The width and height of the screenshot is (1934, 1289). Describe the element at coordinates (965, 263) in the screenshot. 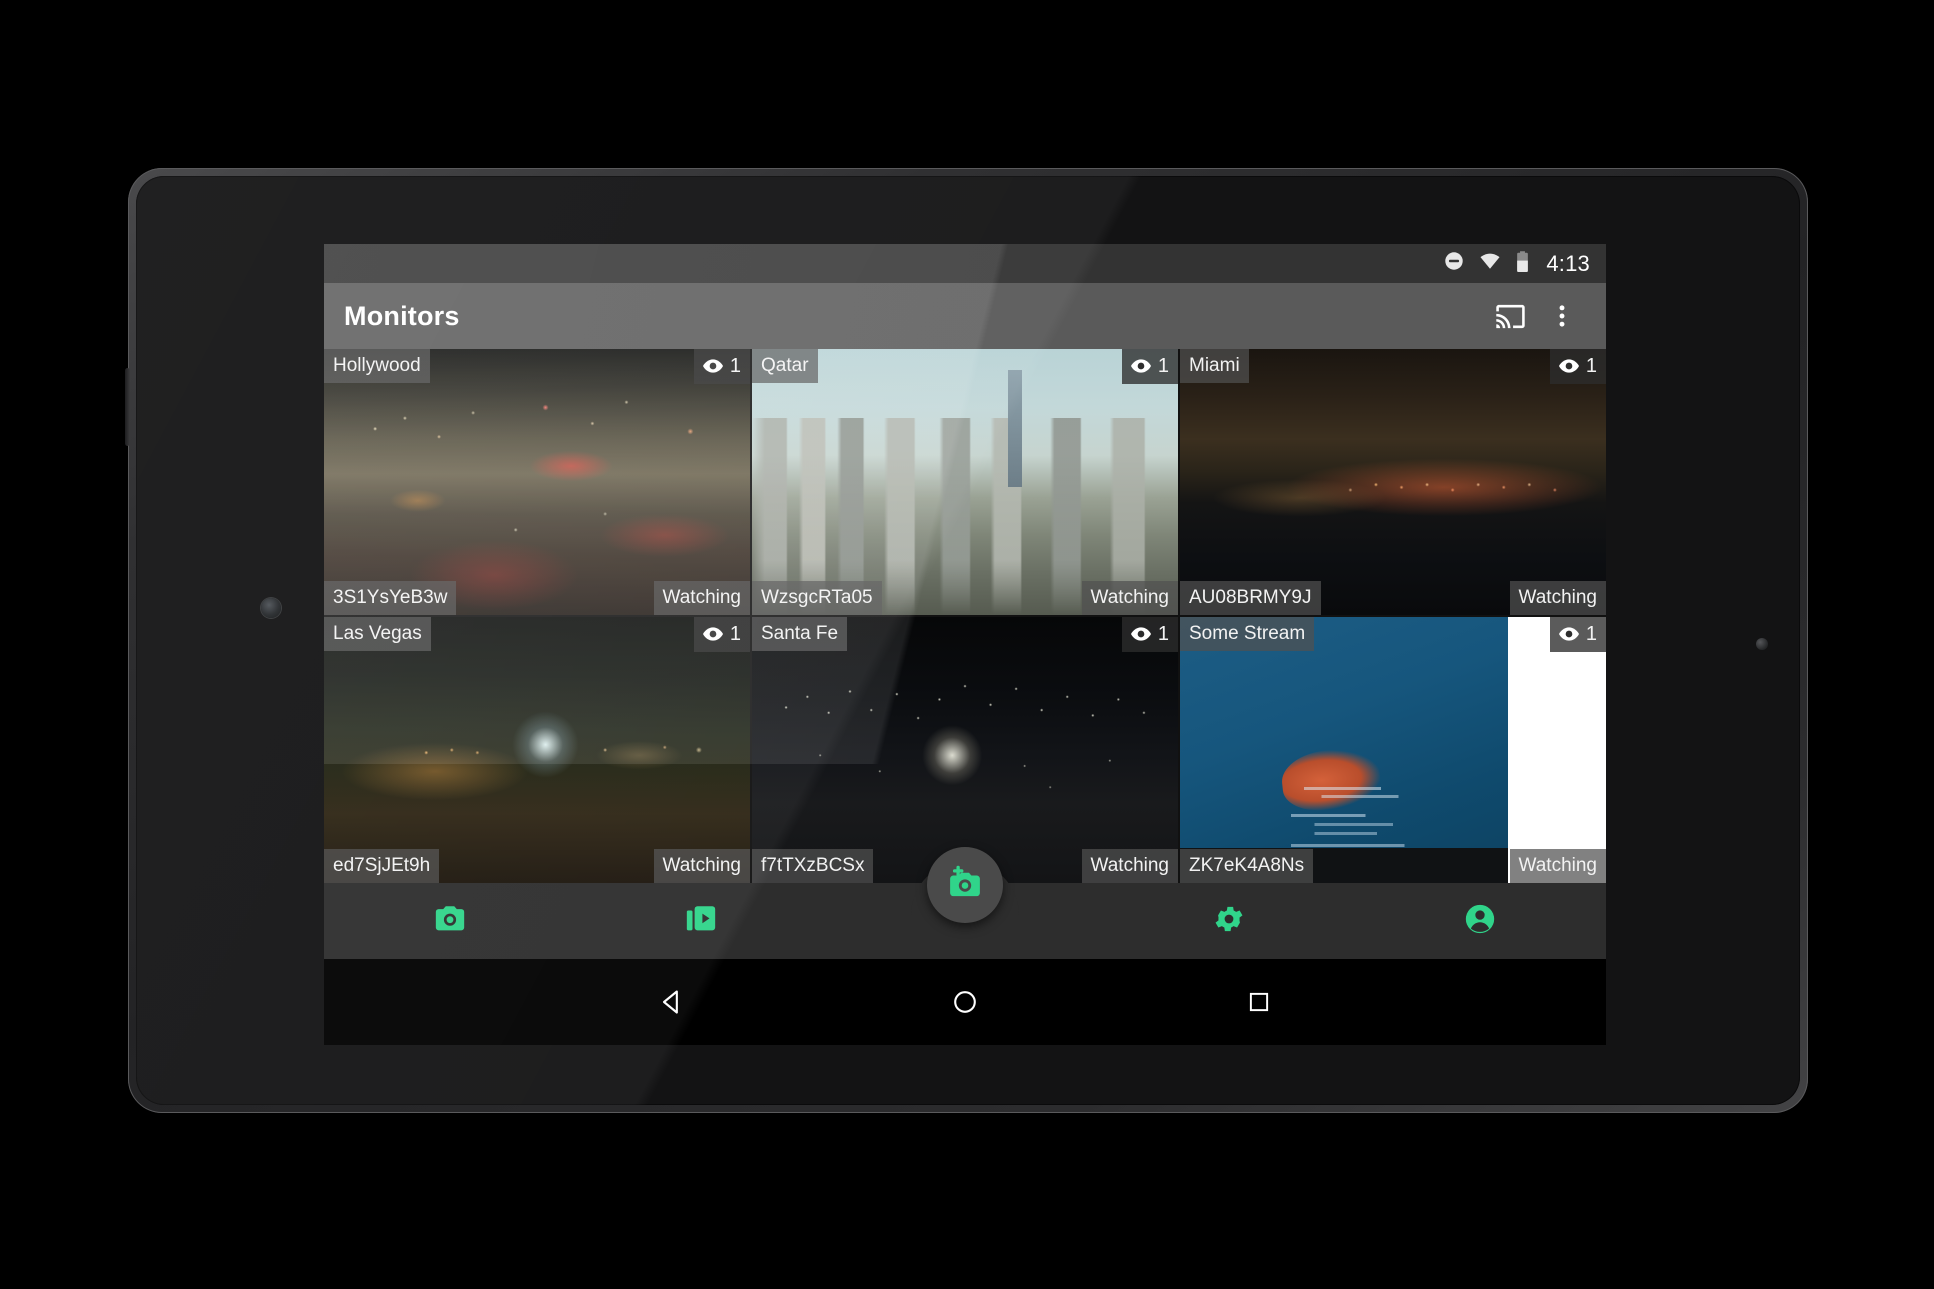

I see `status-bar: 4:13` at that location.